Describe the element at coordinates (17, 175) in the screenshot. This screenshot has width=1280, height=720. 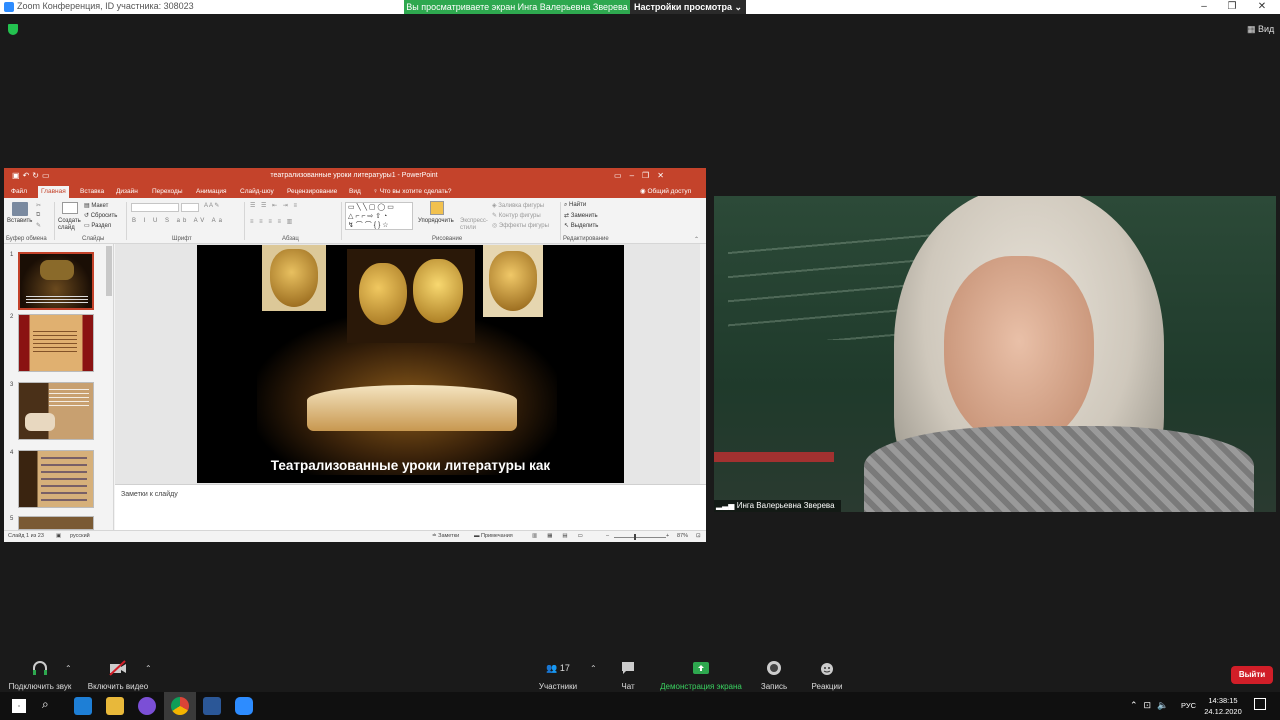
I see `save-icon: ▣` at that location.